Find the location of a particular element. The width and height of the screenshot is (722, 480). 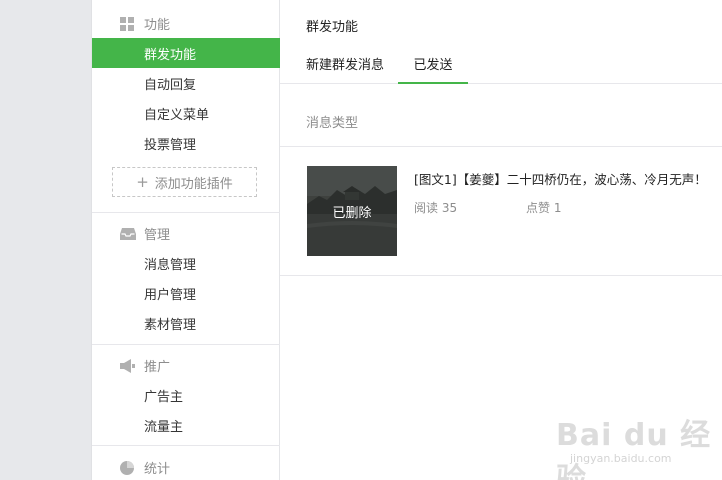

watermark-url: jingyan.baidu.com is located at coordinates (621, 458).